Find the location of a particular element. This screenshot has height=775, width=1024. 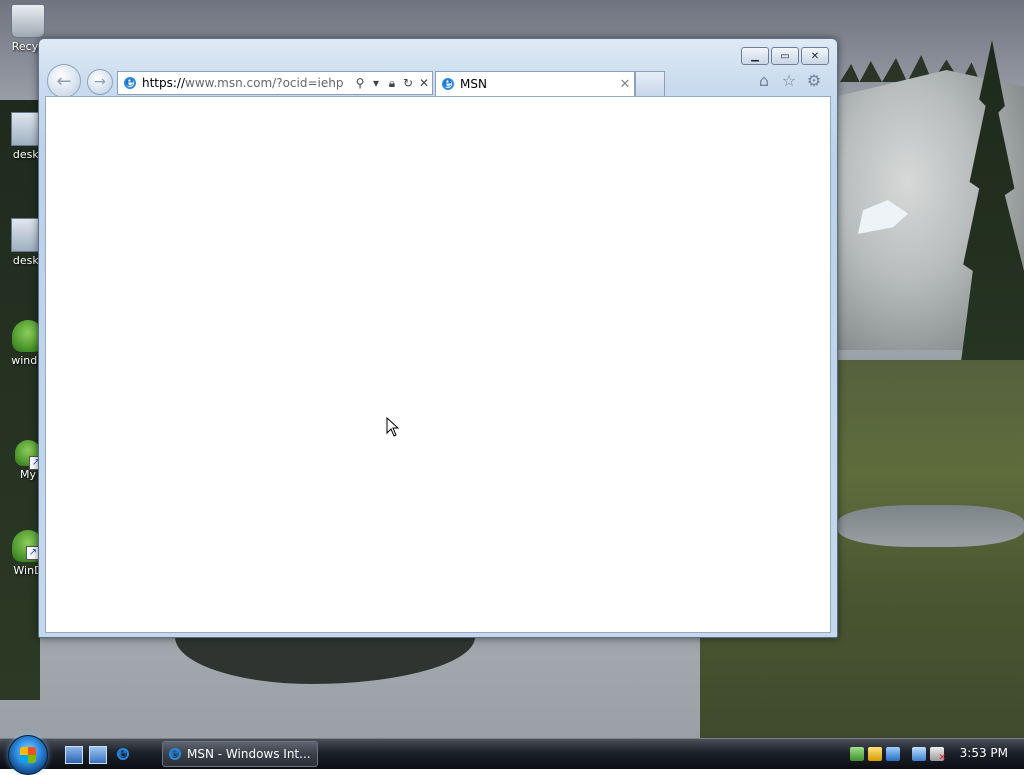

close-icon: ✕ is located at coordinates (815, 56).